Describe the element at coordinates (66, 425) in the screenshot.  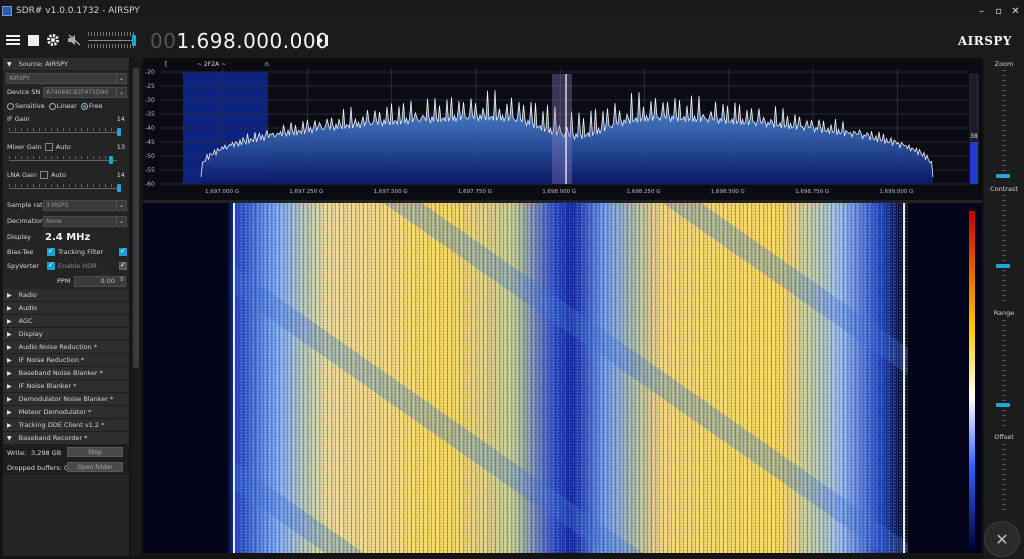
I see `section-header: ▶ Tracking DDE Client v1.2 *` at that location.